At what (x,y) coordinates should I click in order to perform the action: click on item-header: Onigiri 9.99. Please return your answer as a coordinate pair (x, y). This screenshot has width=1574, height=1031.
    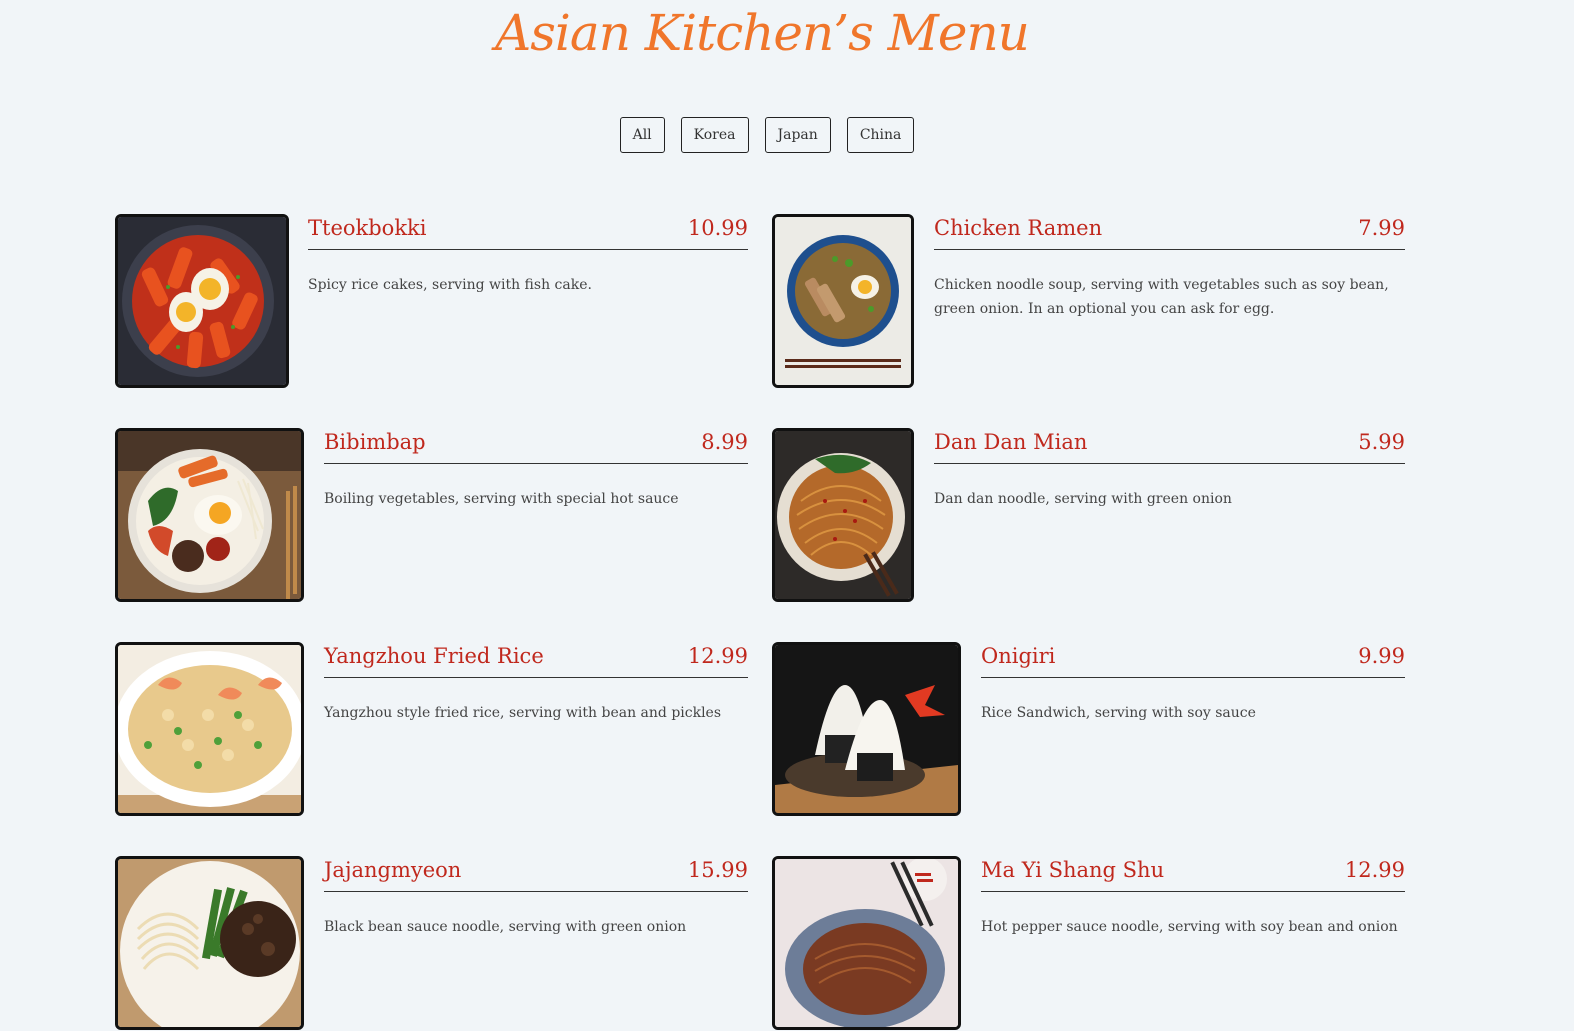
    Looking at the image, I should click on (1193, 660).